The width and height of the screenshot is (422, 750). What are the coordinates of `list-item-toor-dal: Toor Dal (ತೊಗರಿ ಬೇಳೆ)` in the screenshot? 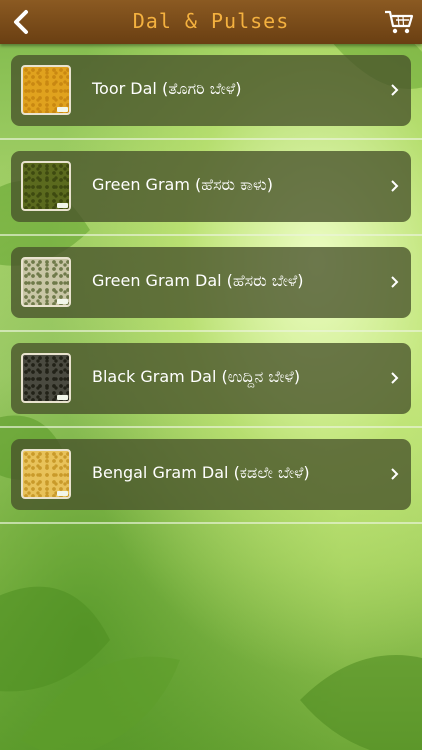 It's located at (211, 90).